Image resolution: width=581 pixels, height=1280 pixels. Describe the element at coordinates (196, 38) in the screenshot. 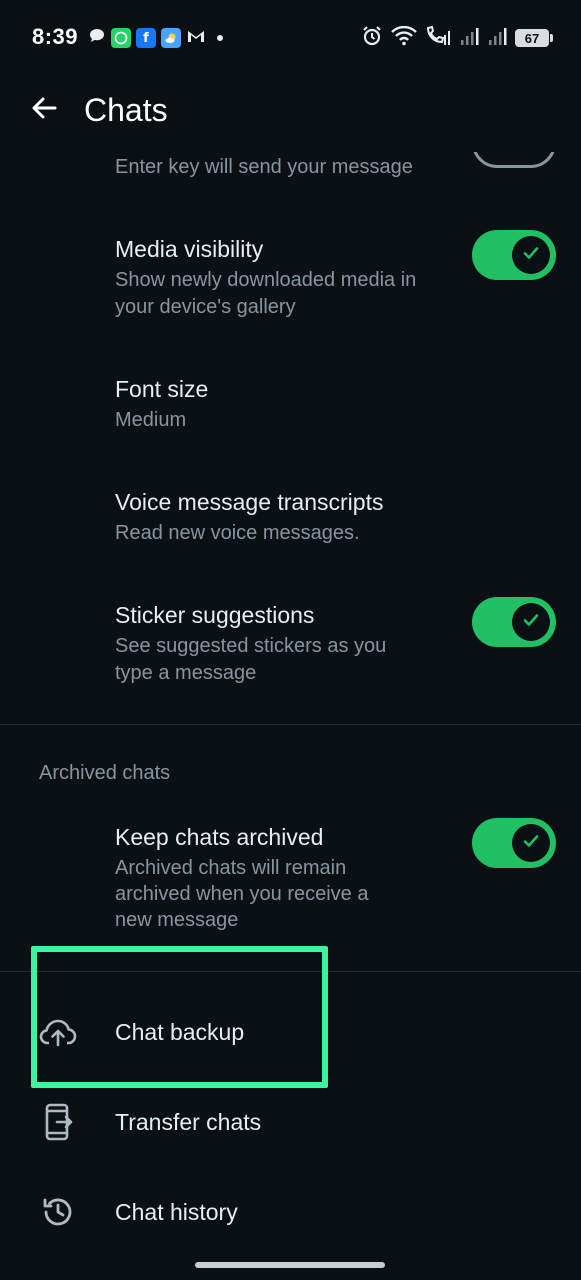

I see `gmail-icon` at that location.